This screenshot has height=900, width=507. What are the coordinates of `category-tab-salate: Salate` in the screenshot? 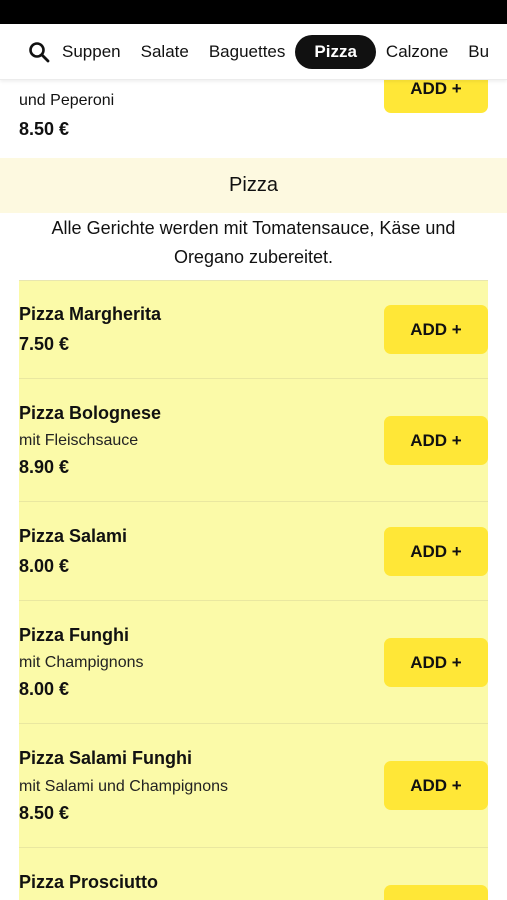 It's located at (165, 52).